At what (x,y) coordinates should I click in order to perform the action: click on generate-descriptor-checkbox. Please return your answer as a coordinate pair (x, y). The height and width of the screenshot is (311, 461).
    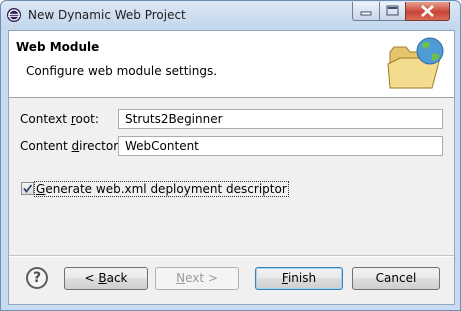
    Looking at the image, I should click on (27, 188).